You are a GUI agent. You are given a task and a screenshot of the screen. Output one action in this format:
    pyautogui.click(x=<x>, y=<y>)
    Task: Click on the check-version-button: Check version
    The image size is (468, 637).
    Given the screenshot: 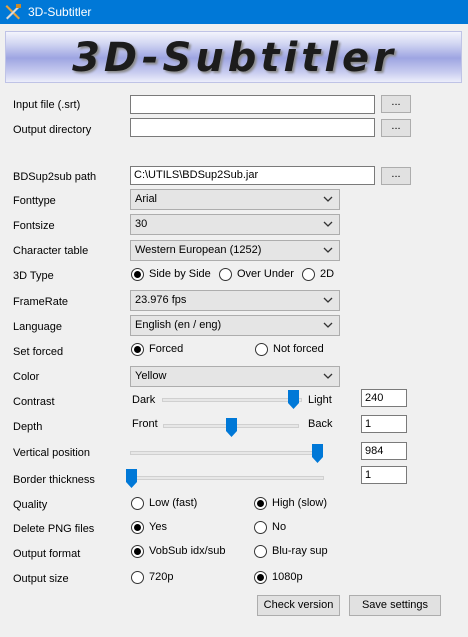 What is the action you would take?
    pyautogui.click(x=298, y=605)
    